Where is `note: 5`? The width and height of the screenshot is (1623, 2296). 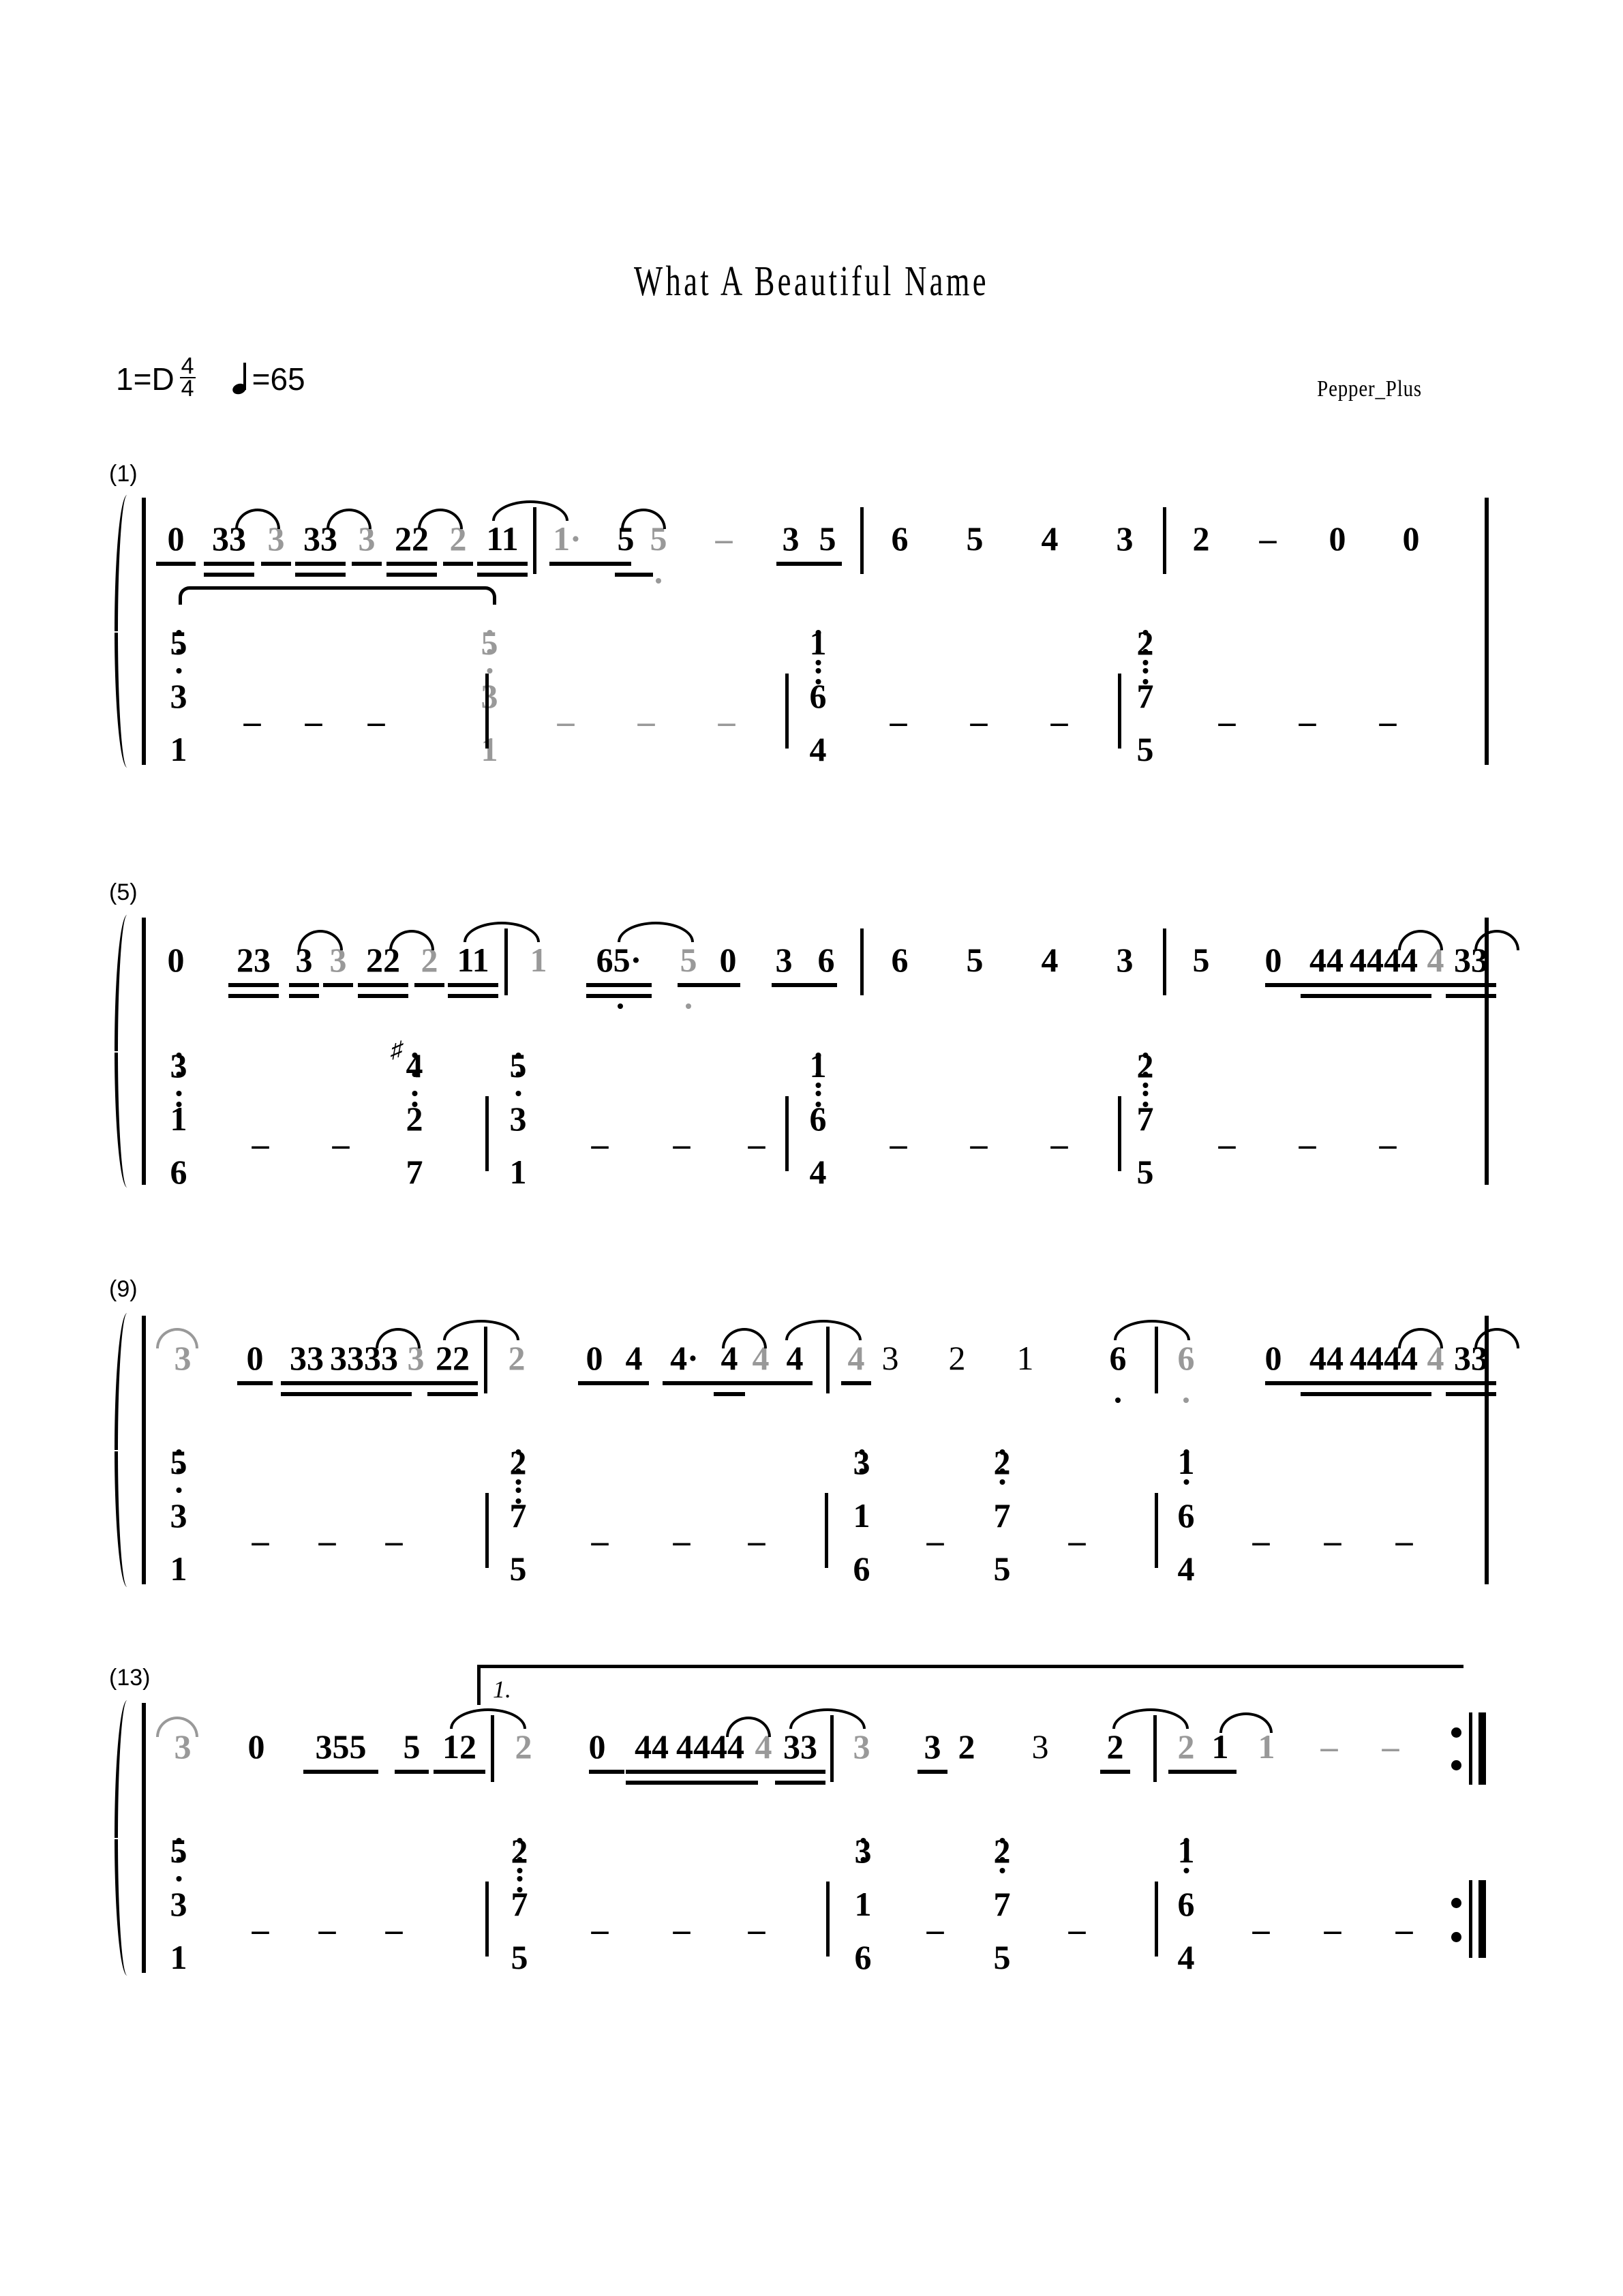 note: 5 is located at coordinates (412, 1747).